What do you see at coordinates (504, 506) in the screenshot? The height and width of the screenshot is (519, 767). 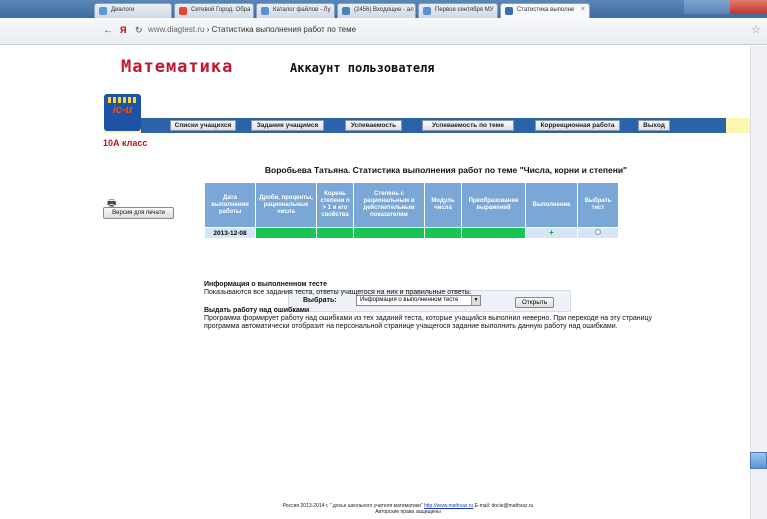 I see `footer-email: E-mail: docie@mathvaz.ru` at bounding box center [504, 506].